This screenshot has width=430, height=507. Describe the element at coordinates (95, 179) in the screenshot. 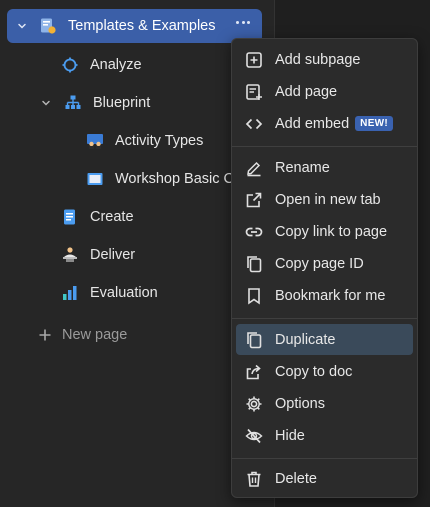

I see `window-icon` at that location.